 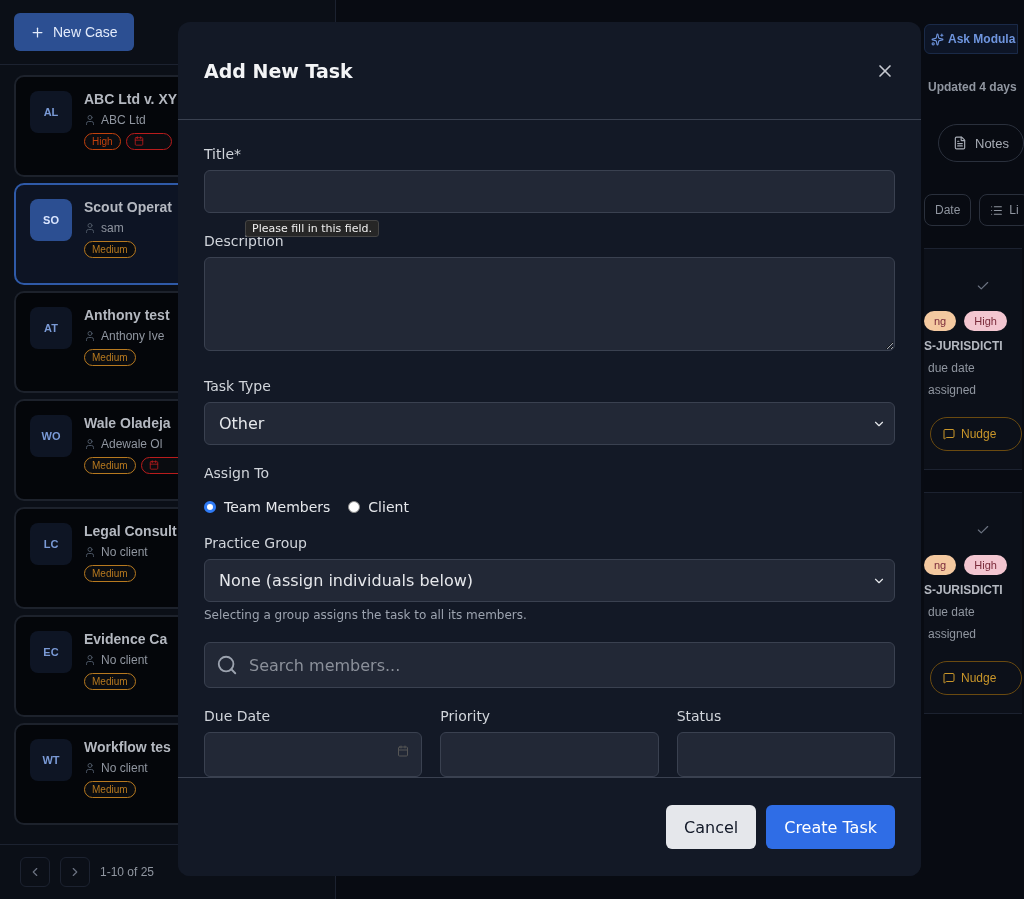 What do you see at coordinates (51, 544) in the screenshot?
I see `case-avatar: LC` at bounding box center [51, 544].